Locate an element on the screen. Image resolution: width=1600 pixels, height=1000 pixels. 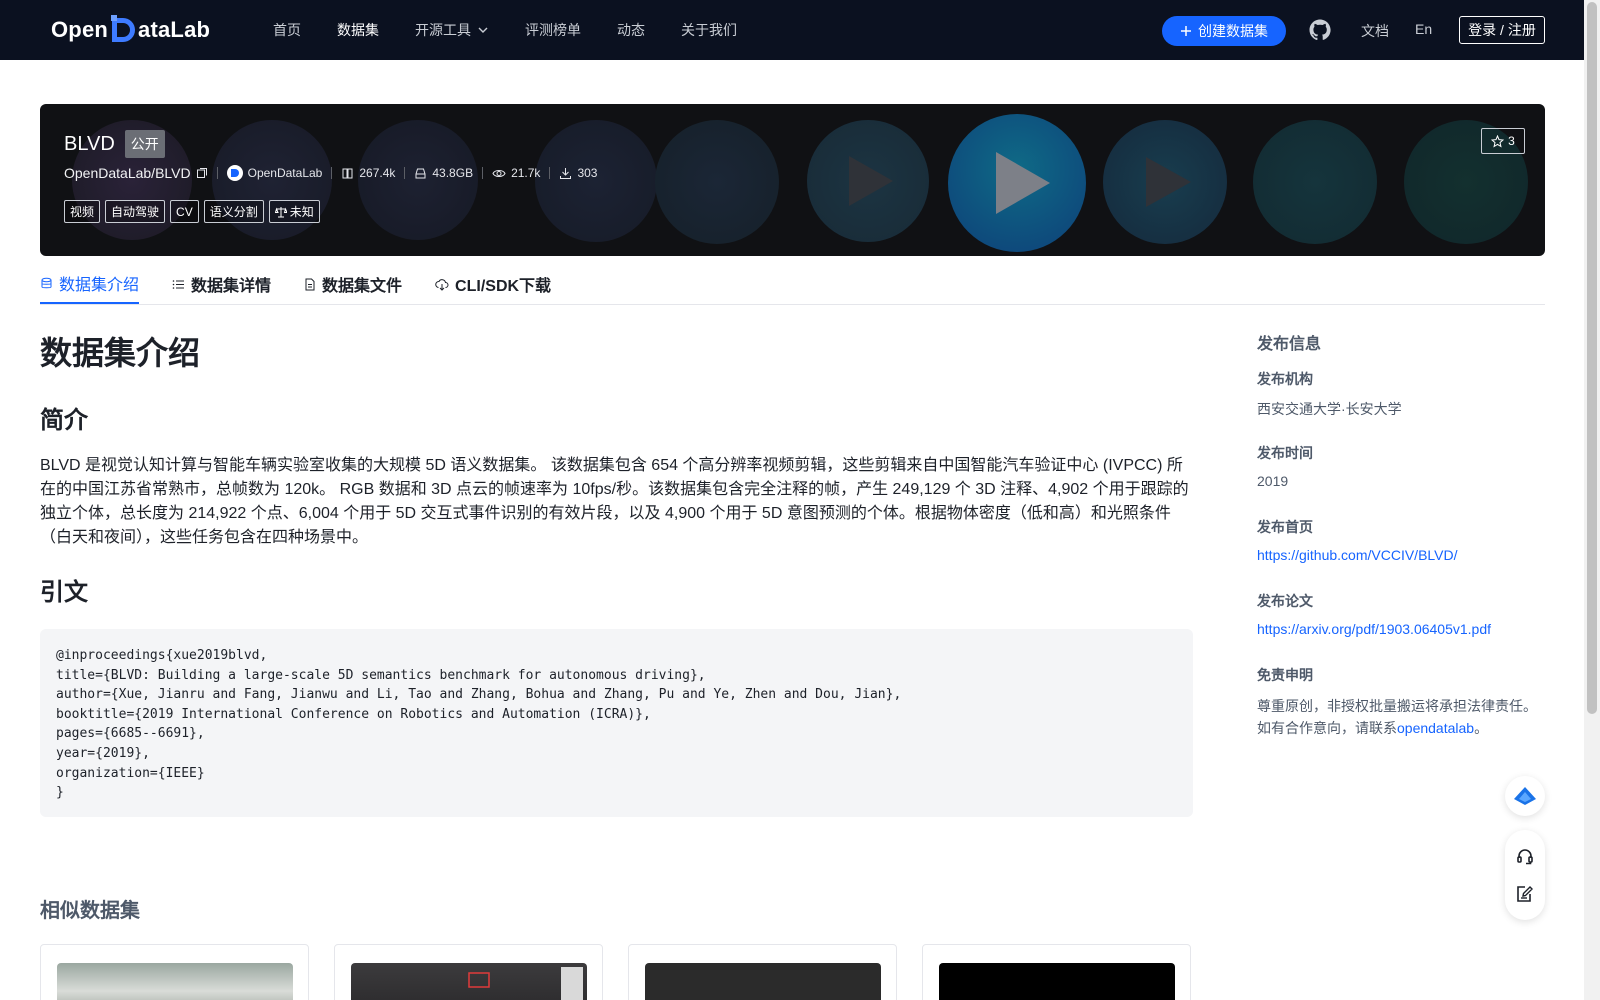
star-button: 3 is located at coordinates (1503, 141).